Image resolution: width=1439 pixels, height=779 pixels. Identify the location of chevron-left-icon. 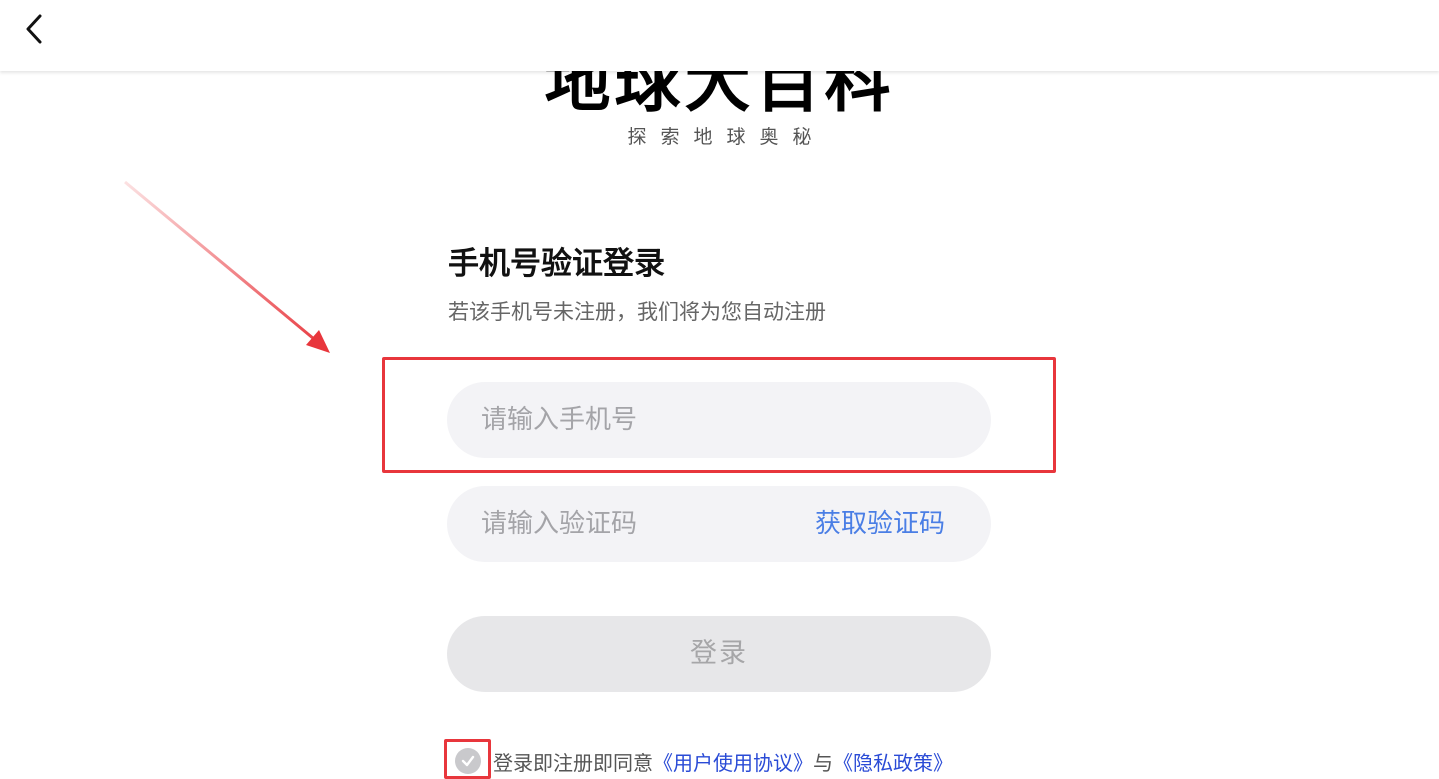
(34, 29).